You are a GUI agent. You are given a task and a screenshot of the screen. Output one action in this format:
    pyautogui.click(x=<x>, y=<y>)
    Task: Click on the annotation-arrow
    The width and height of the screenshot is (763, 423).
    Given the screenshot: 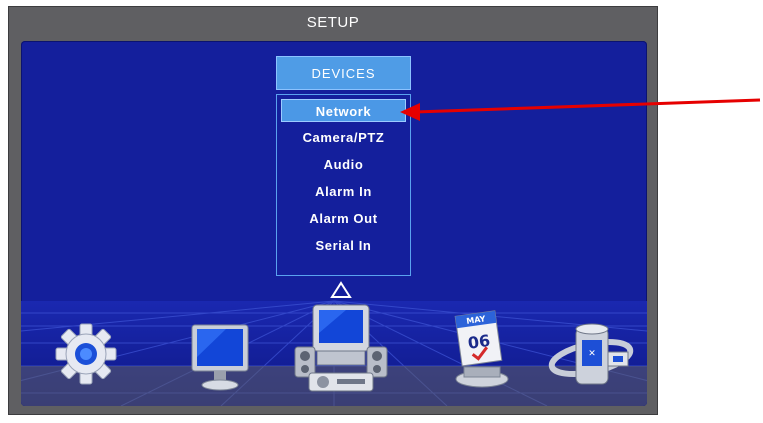 What is the action you would take?
    pyautogui.click(x=580, y=109)
    